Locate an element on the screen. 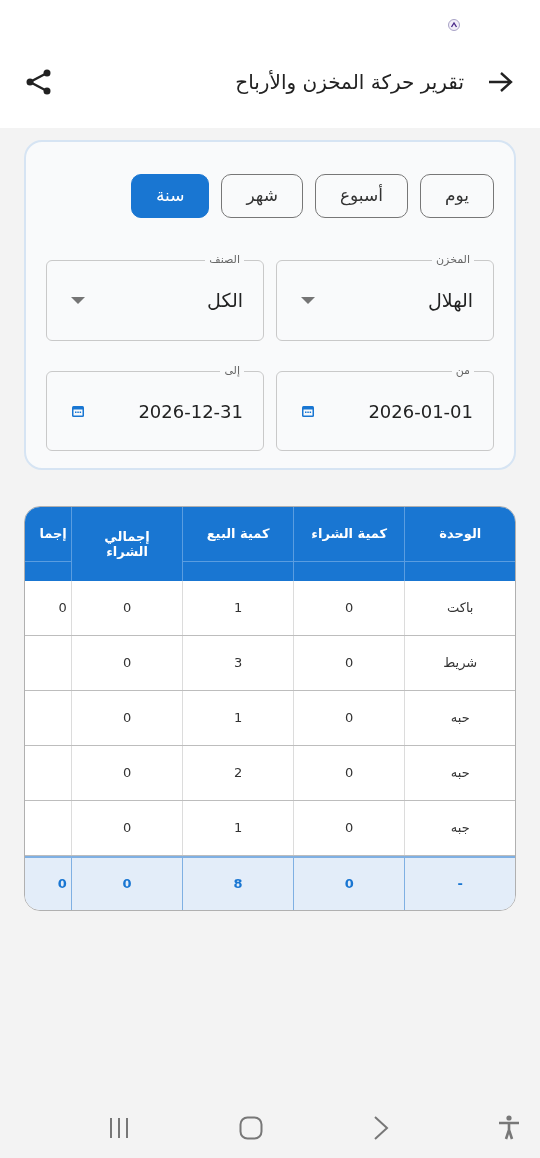  column-header: إجمالي الشراء is located at coordinates (127, 544).